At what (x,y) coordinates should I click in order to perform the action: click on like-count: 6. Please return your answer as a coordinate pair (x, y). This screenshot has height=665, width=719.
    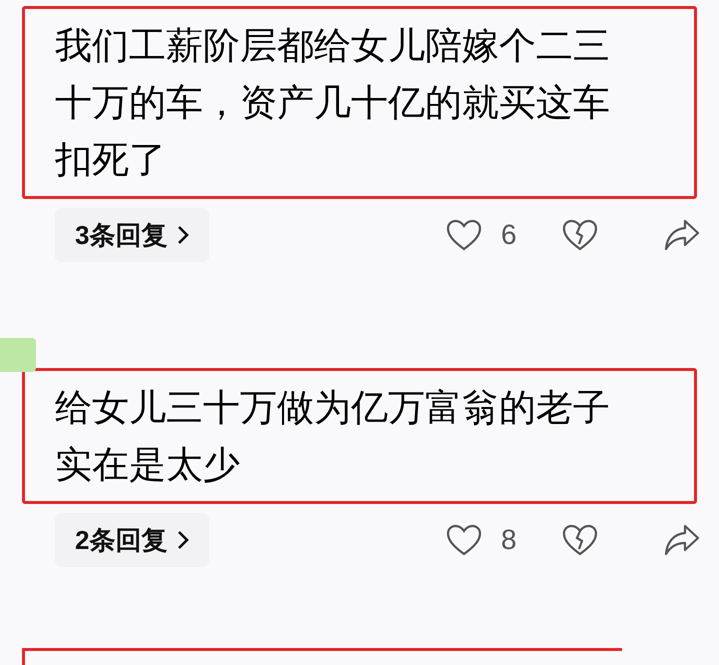
    Looking at the image, I should click on (509, 235).